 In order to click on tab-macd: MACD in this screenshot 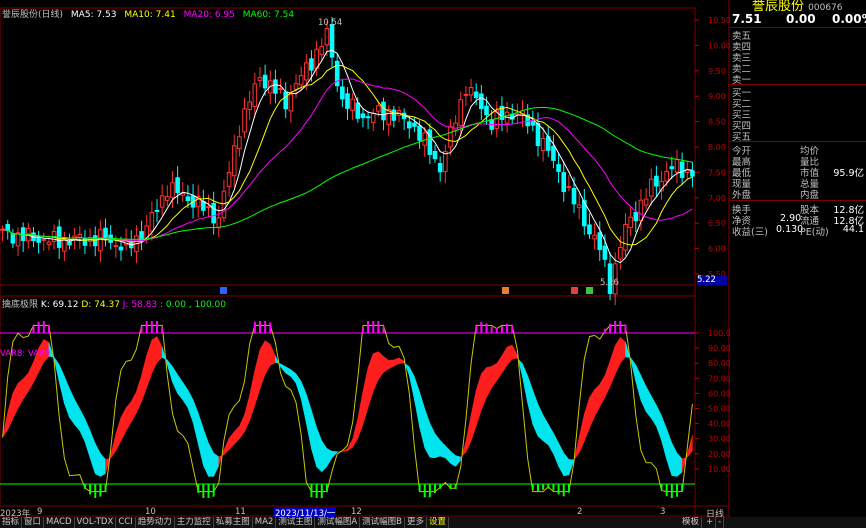, I will do `click(59, 522)`.